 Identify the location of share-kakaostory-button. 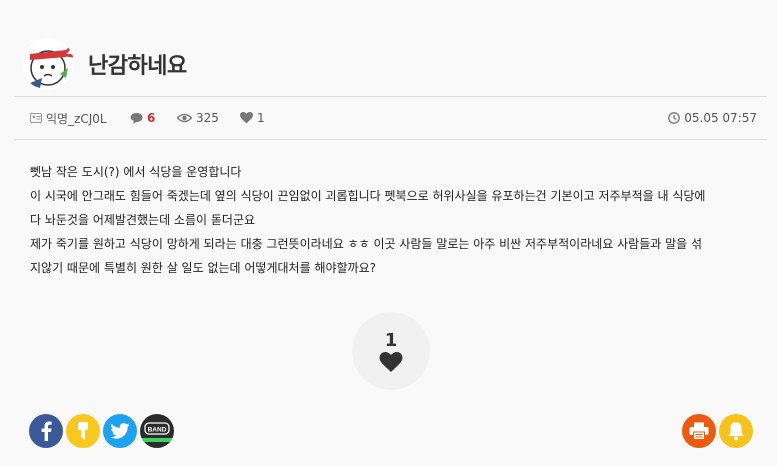
(83, 431).